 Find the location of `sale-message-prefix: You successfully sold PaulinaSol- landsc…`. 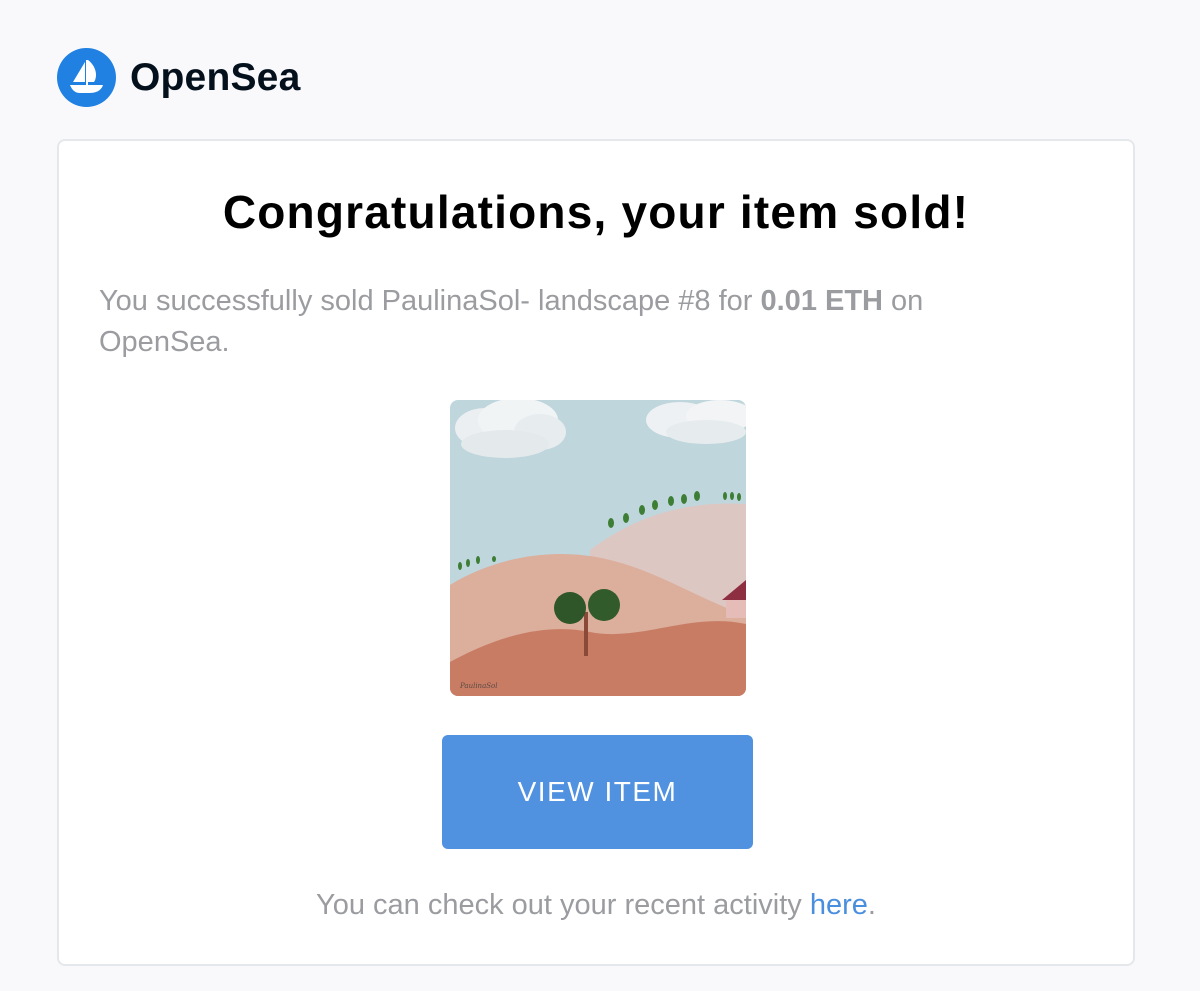

sale-message-prefix: You successfully sold PaulinaSol- landsc… is located at coordinates (430, 301).